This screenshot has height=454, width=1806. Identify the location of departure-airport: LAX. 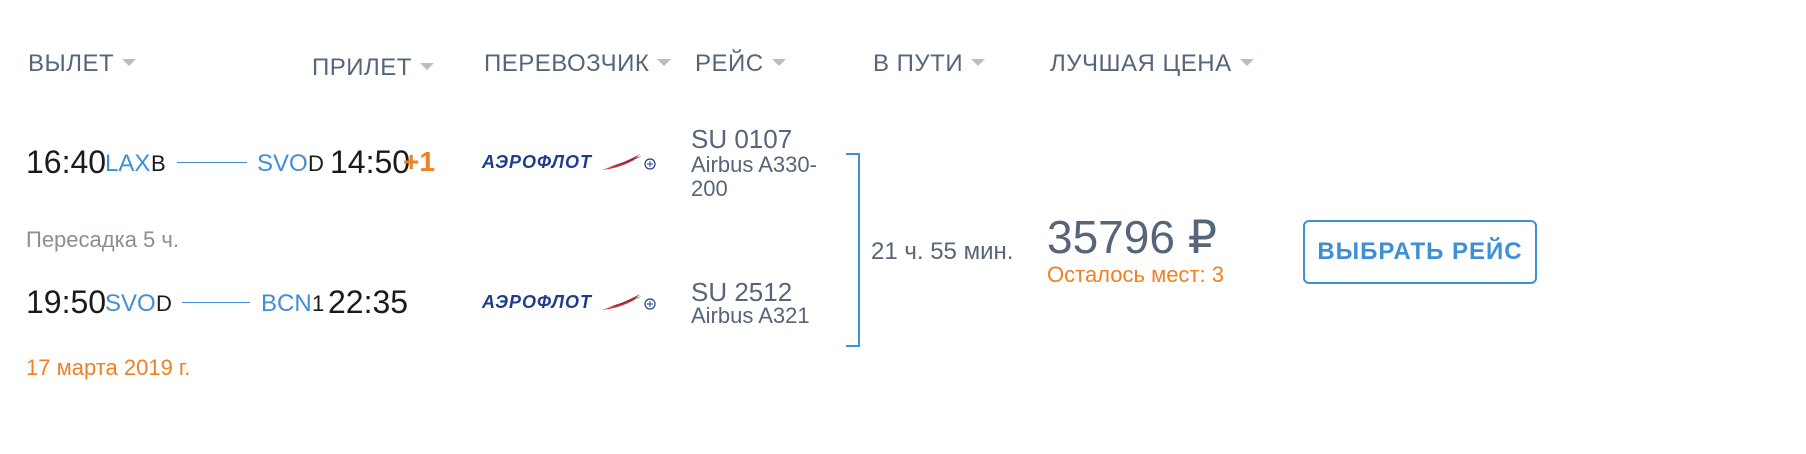
(128, 163).